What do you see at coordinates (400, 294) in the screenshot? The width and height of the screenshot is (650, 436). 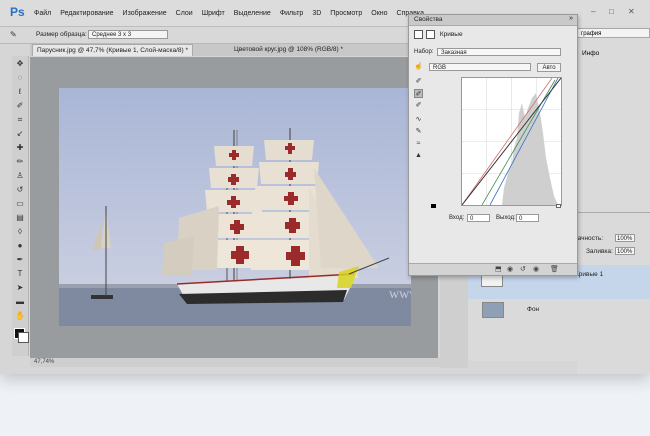 I see `watermark-text: www.photoshopsunduchok.ru` at bounding box center [400, 294].